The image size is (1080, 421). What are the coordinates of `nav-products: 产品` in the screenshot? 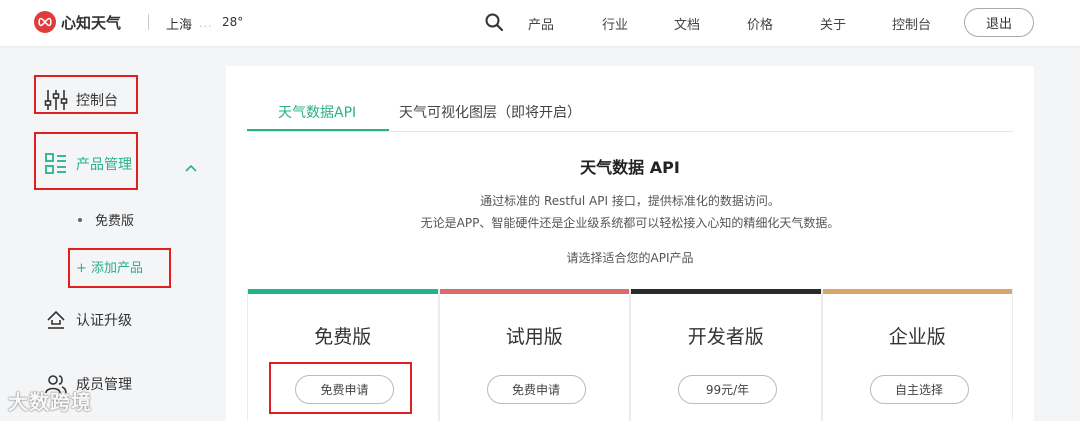 It's located at (541, 23).